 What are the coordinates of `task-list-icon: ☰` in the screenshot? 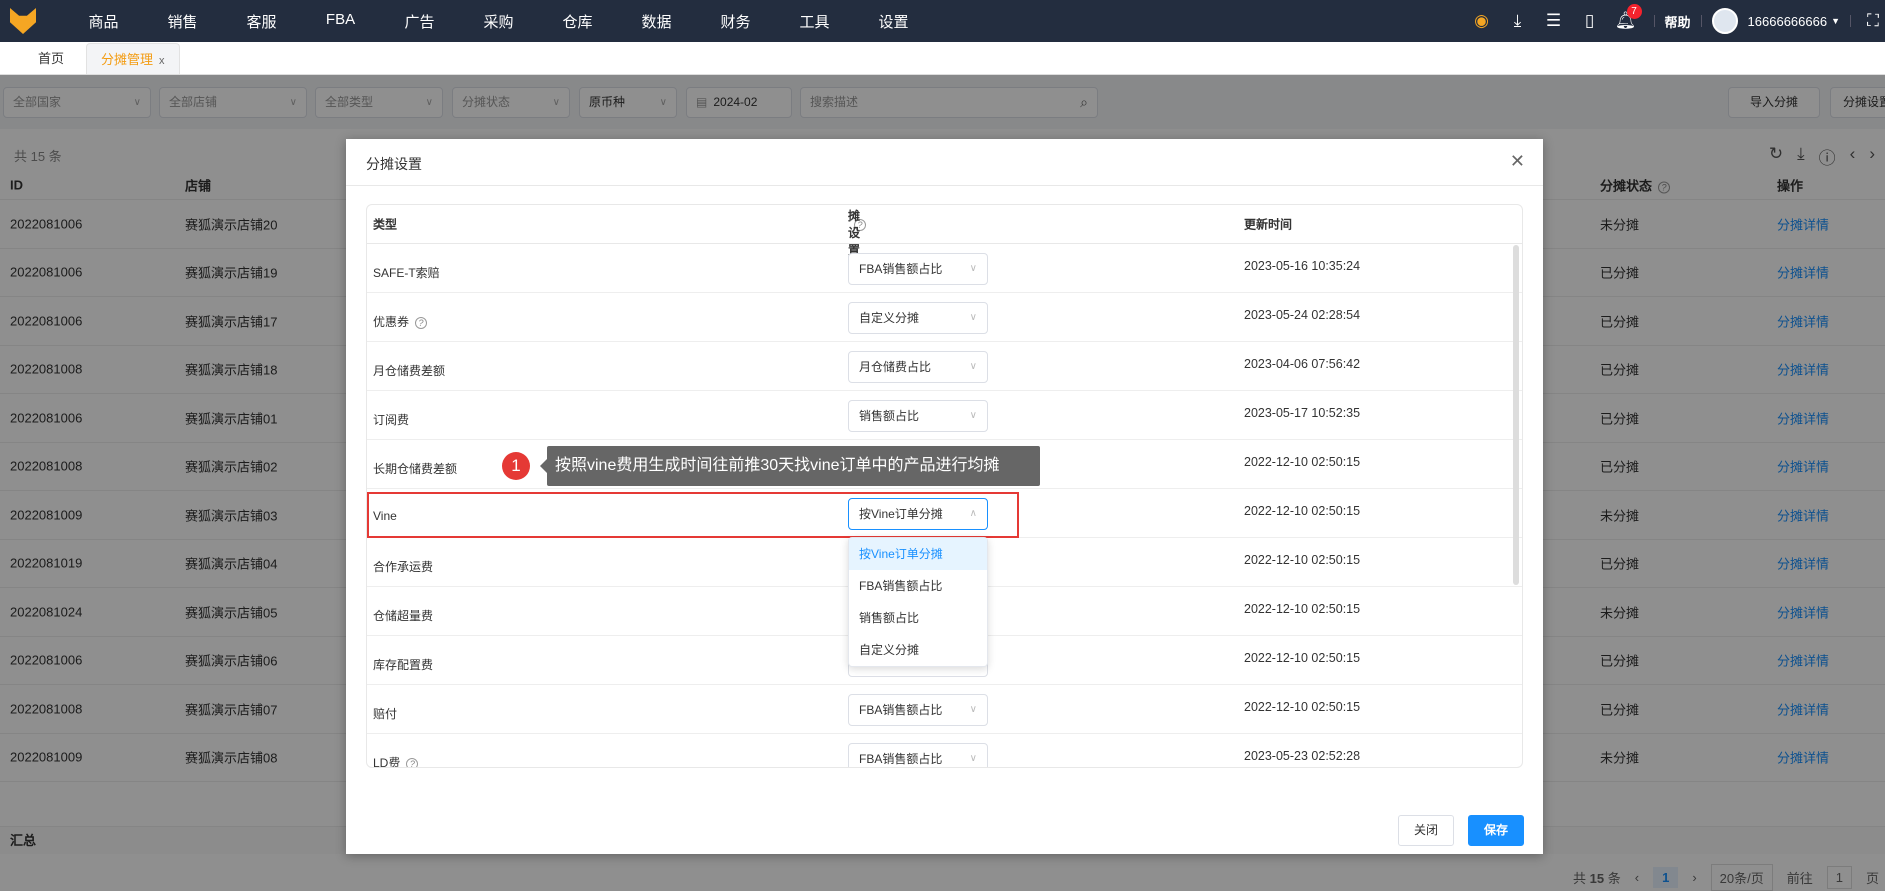 It's located at (1554, 21).